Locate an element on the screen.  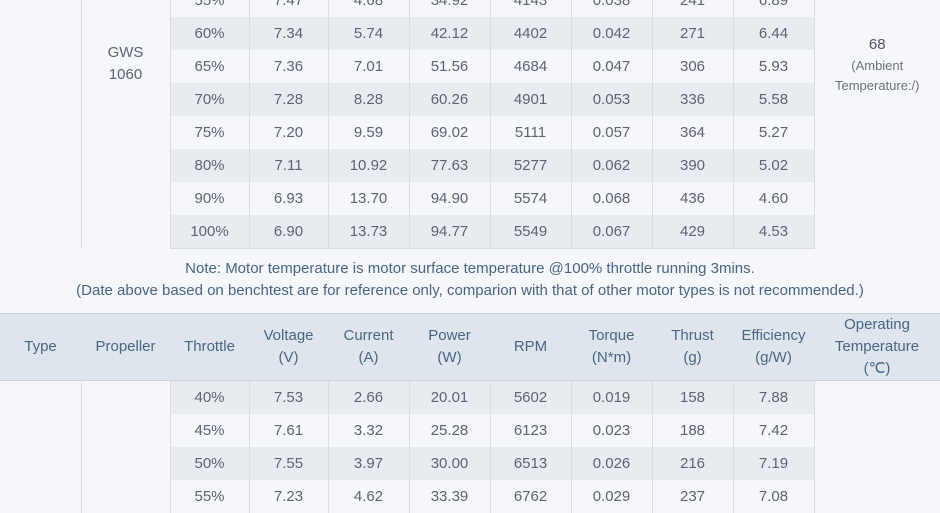
table-row: 40%7.532.6620.0156020.0191587.88 is located at coordinates (470, 398).